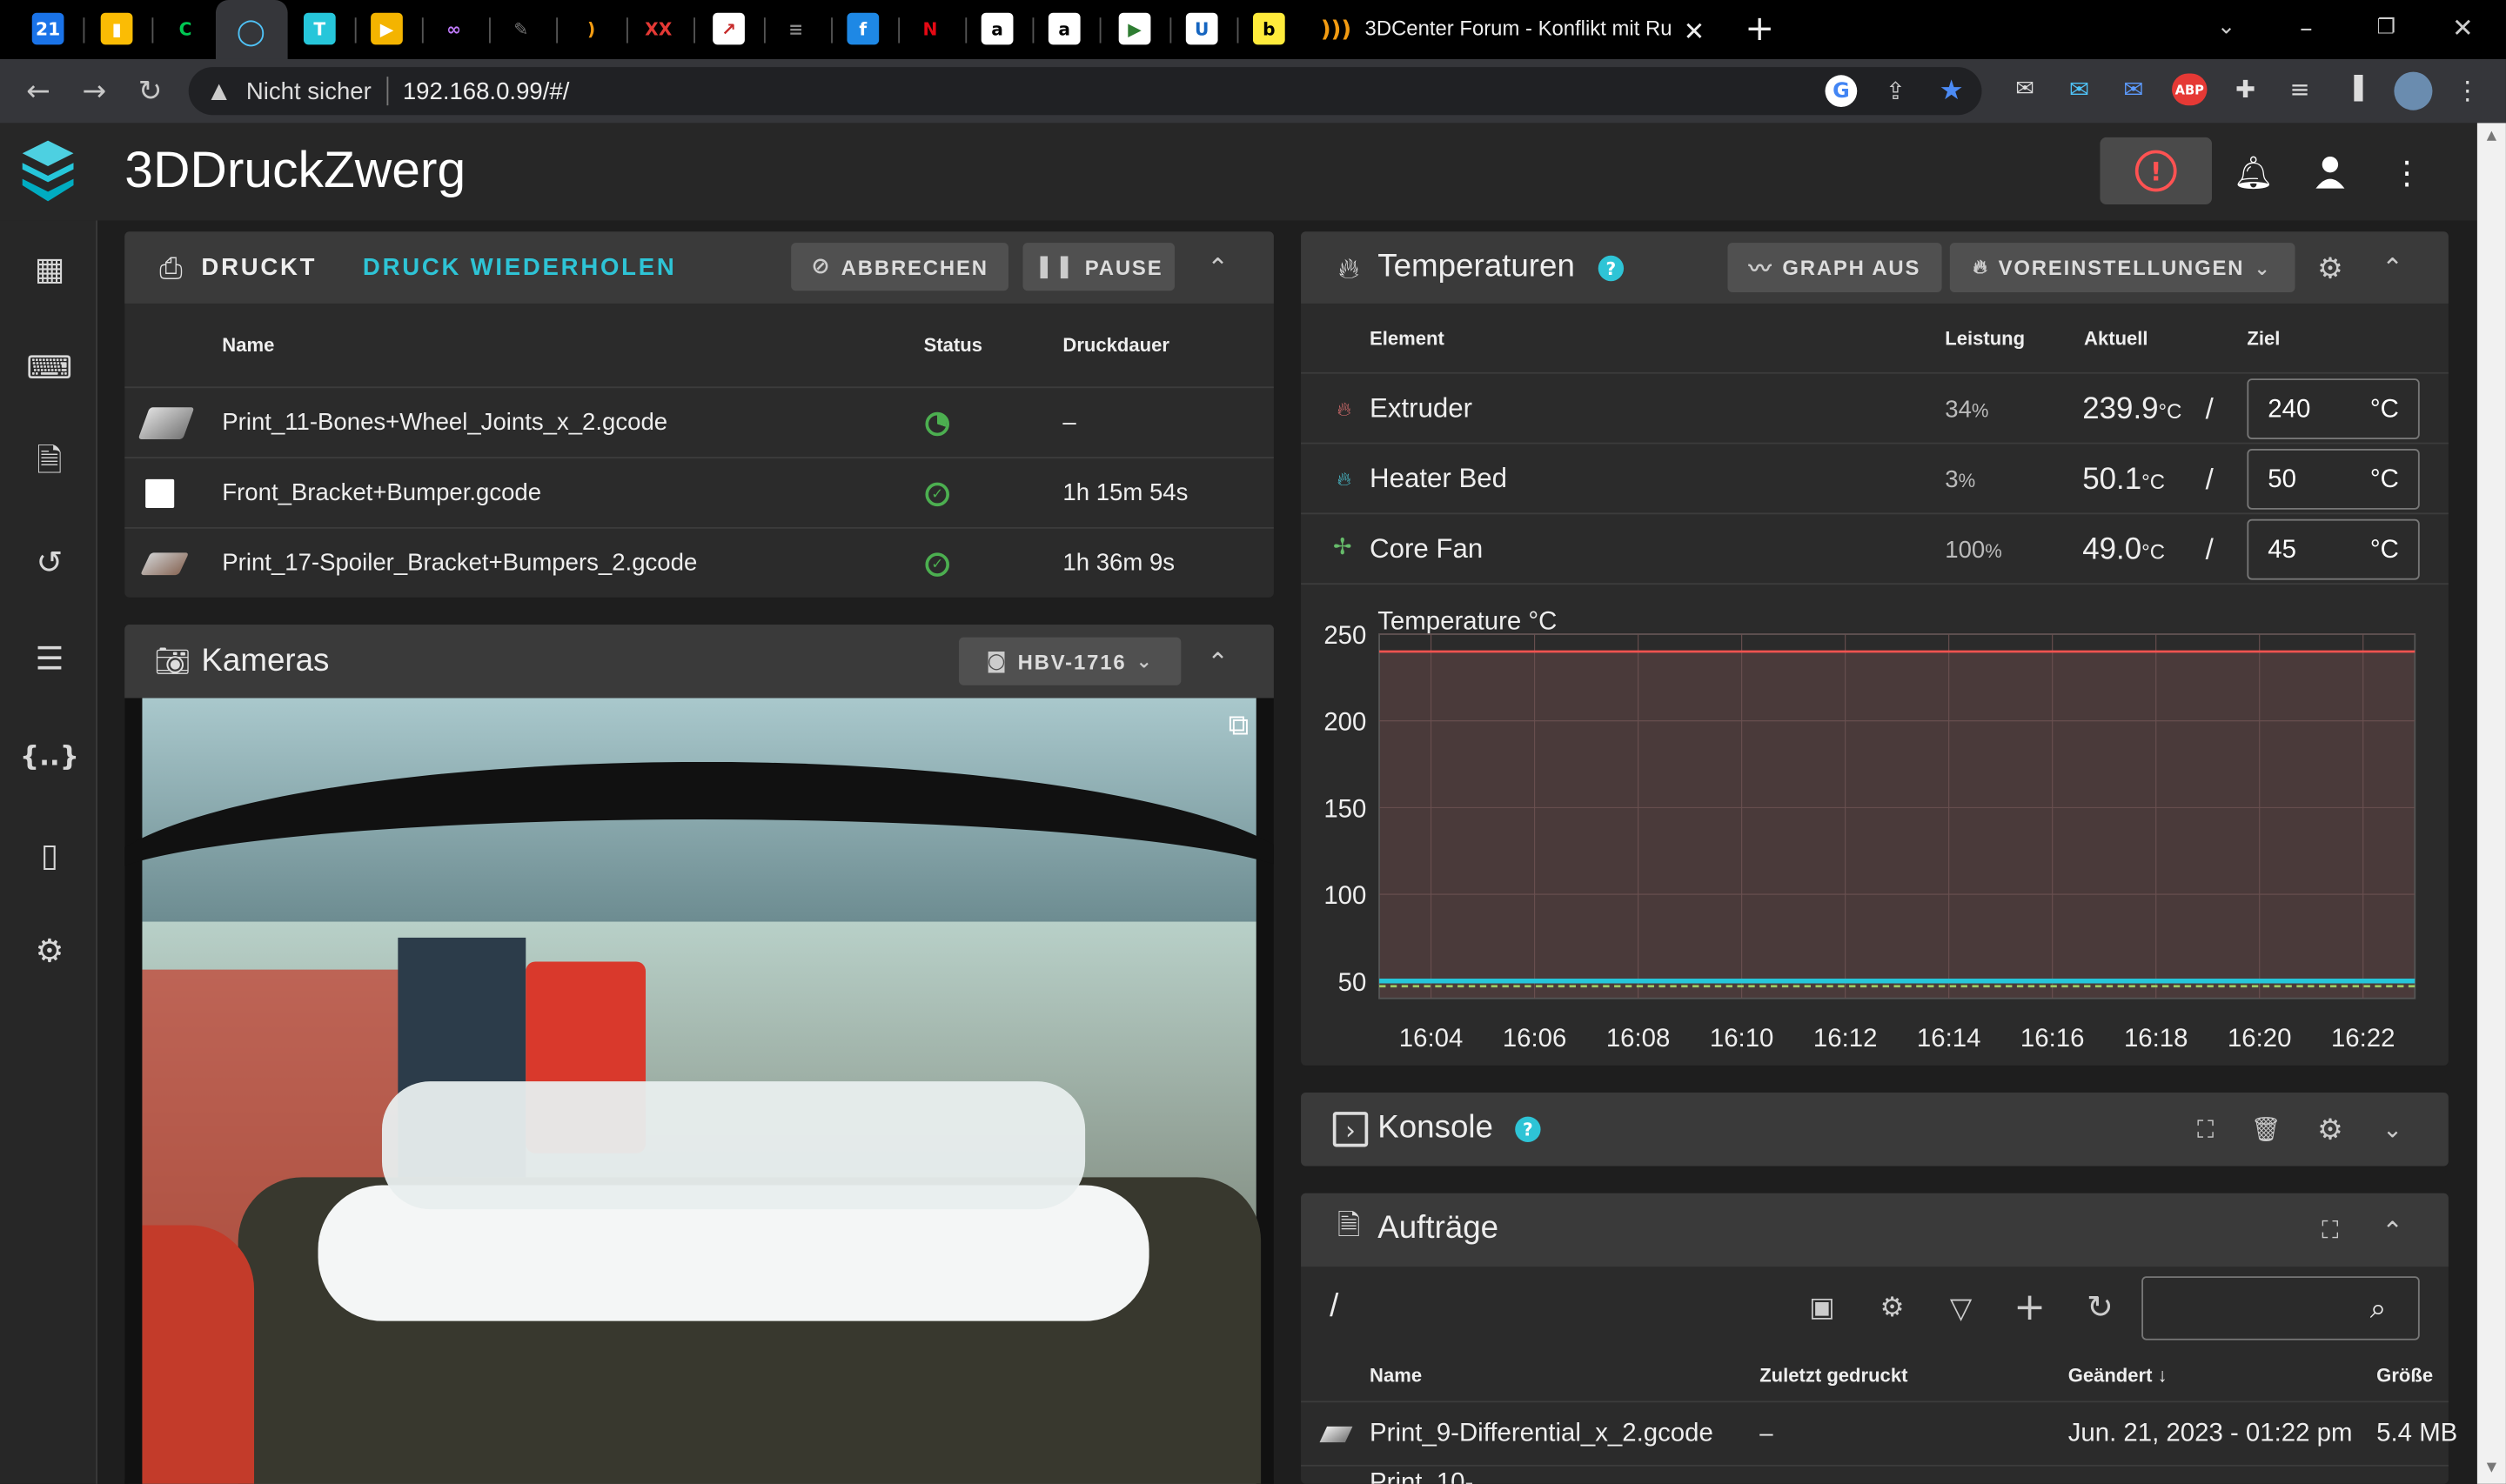 The height and width of the screenshot is (1484, 2506). What do you see at coordinates (2078, 89) in the screenshot?
I see `mail-icon: ✉` at bounding box center [2078, 89].